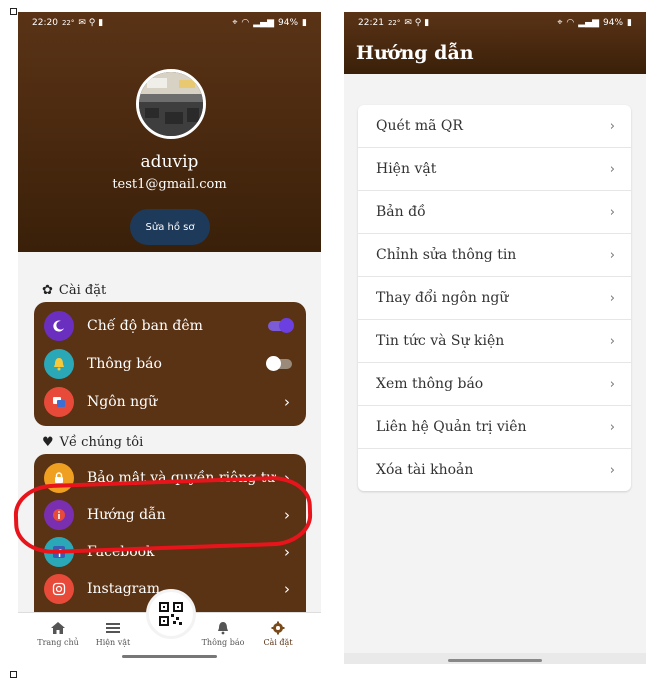 The width and height of the screenshot is (660, 678). I want to click on guide-label: Hướng dẫn, so click(126, 515).